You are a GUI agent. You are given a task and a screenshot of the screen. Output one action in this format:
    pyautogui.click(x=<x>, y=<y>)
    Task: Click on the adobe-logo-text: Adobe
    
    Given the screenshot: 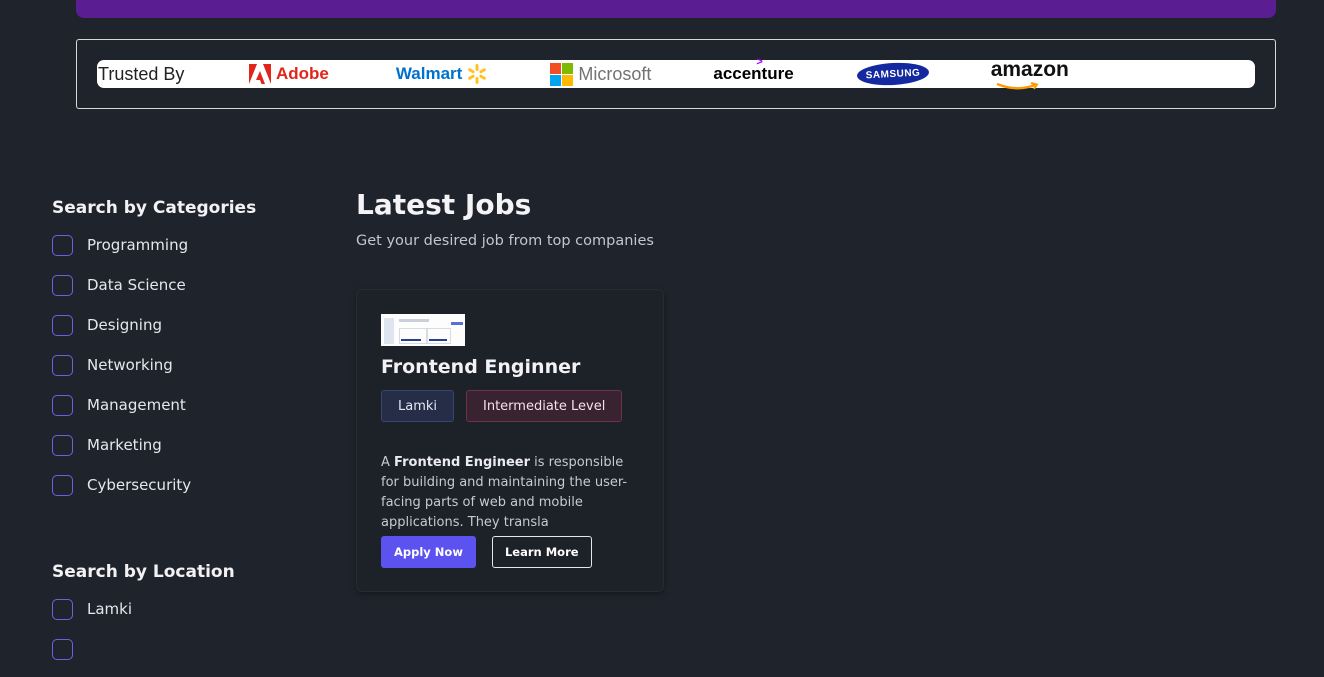 What is the action you would take?
    pyautogui.click(x=302, y=73)
    